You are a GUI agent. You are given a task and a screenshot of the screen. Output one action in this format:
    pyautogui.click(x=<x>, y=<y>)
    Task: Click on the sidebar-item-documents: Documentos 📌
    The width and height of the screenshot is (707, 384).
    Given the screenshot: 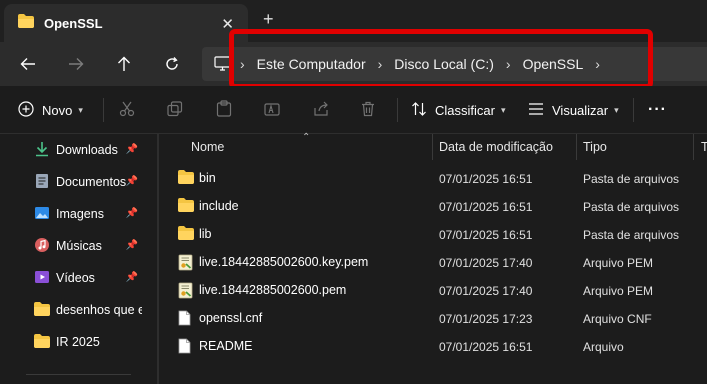 What is the action you would take?
    pyautogui.click(x=88, y=182)
    